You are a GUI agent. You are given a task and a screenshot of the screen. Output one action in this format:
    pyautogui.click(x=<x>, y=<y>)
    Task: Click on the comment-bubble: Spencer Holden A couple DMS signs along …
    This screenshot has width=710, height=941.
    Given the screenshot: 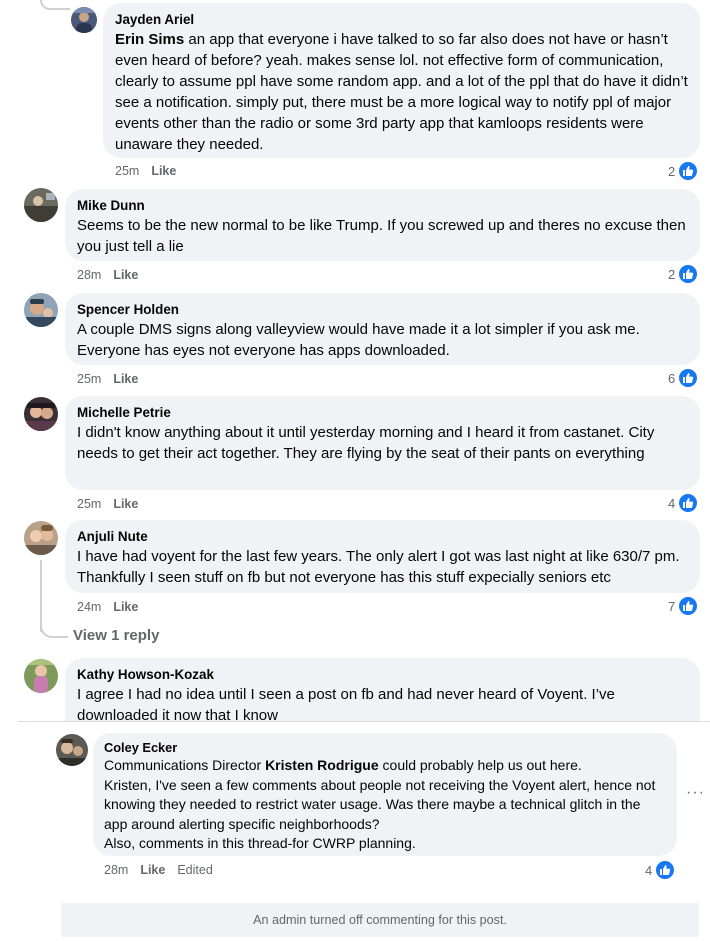 What is the action you would take?
    pyautogui.click(x=382, y=329)
    